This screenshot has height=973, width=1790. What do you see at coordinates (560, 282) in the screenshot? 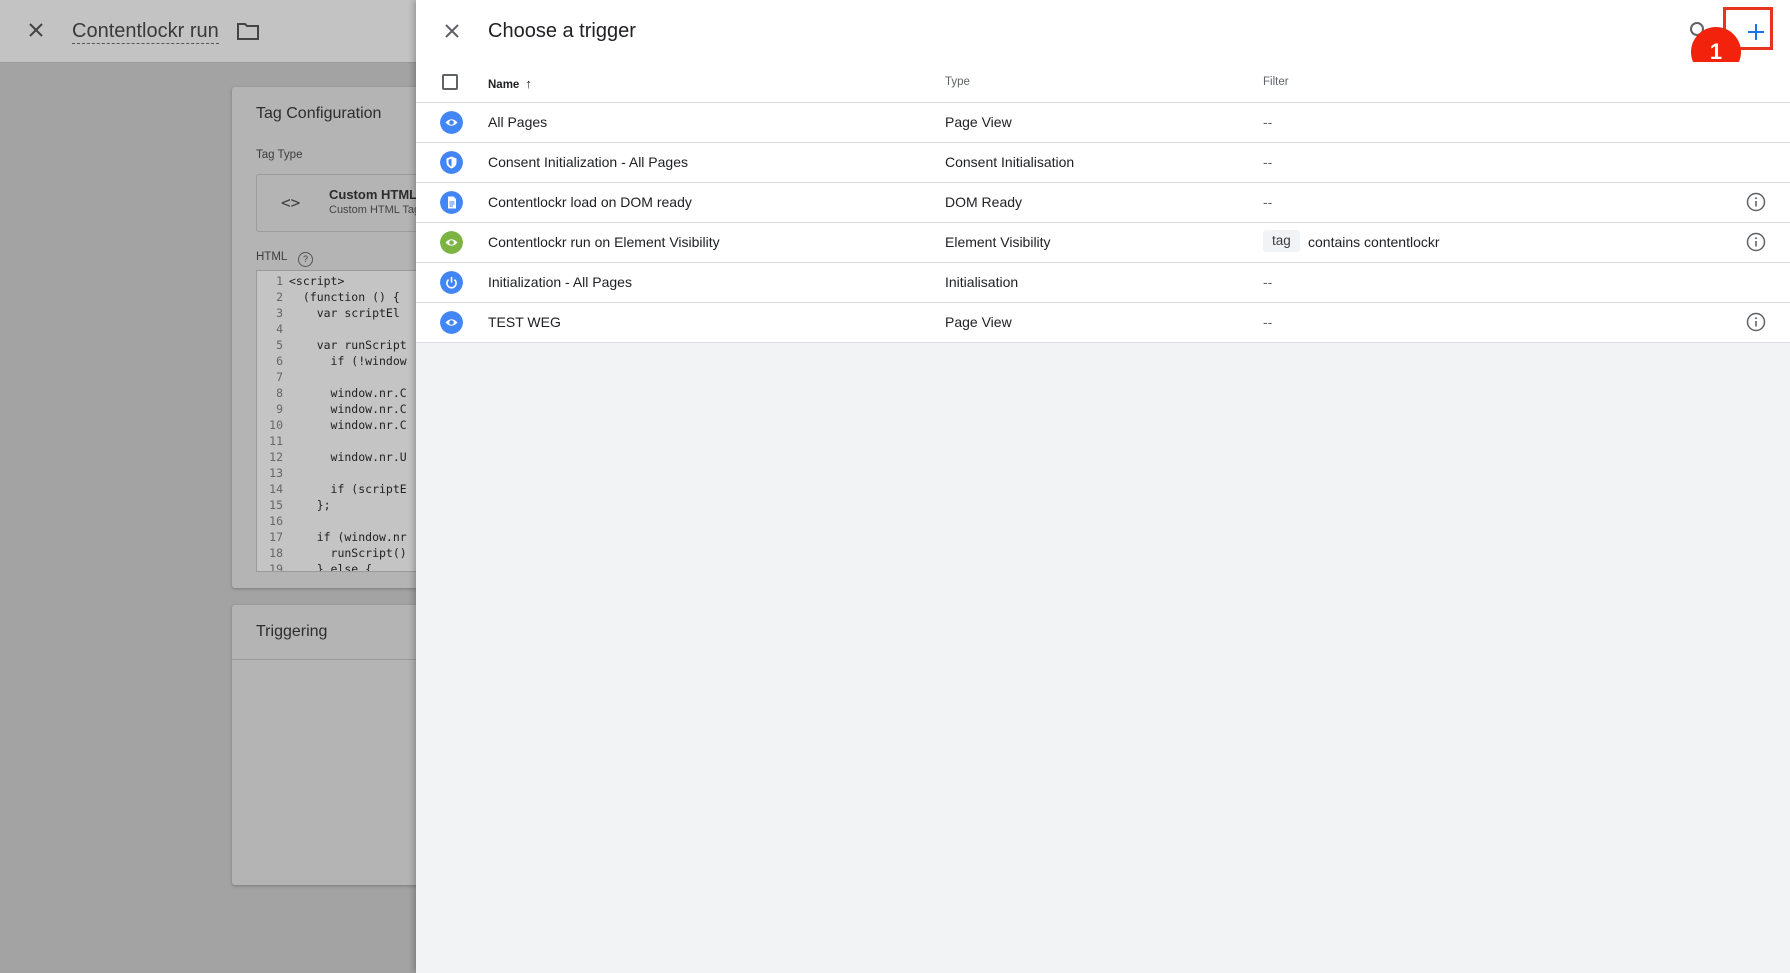
I see `trigger-name: Initialization - All Pages` at bounding box center [560, 282].